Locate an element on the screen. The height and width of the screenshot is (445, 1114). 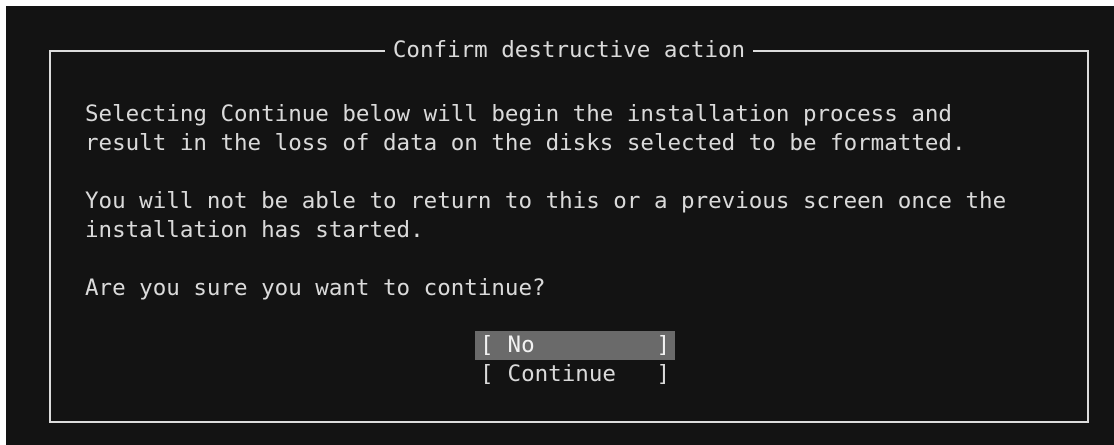
no-button-open-bracket: [ is located at coordinates (487, 345).